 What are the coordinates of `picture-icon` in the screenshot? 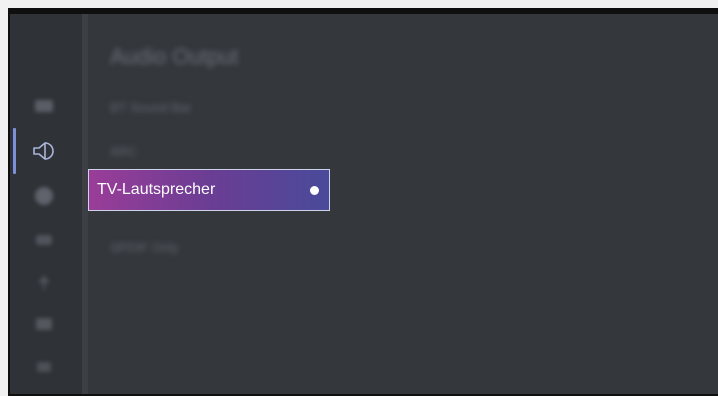 It's located at (44, 106).